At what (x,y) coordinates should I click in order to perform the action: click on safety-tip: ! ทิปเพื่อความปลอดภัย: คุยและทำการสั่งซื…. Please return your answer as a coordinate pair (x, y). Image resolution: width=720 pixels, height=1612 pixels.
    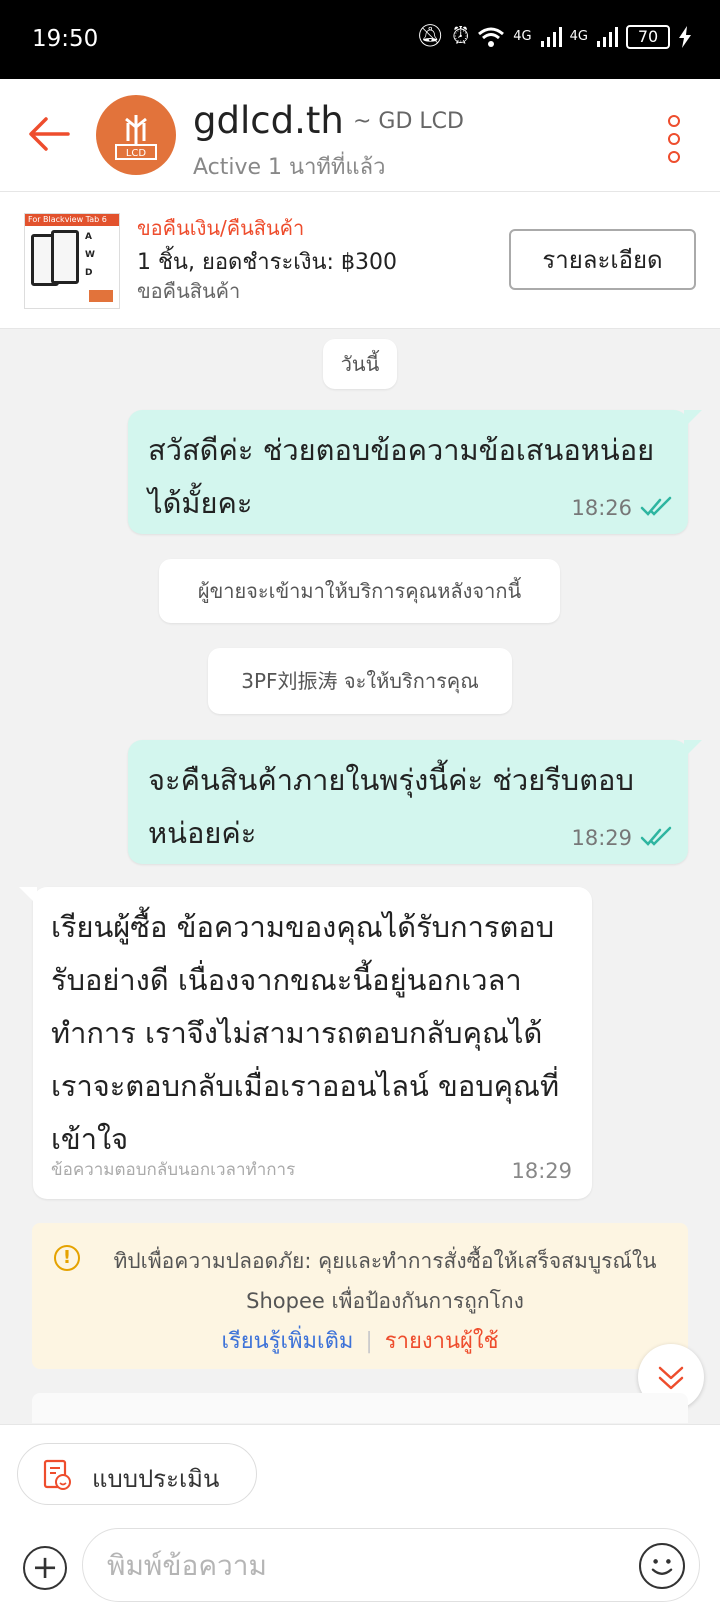
    Looking at the image, I should click on (360, 1296).